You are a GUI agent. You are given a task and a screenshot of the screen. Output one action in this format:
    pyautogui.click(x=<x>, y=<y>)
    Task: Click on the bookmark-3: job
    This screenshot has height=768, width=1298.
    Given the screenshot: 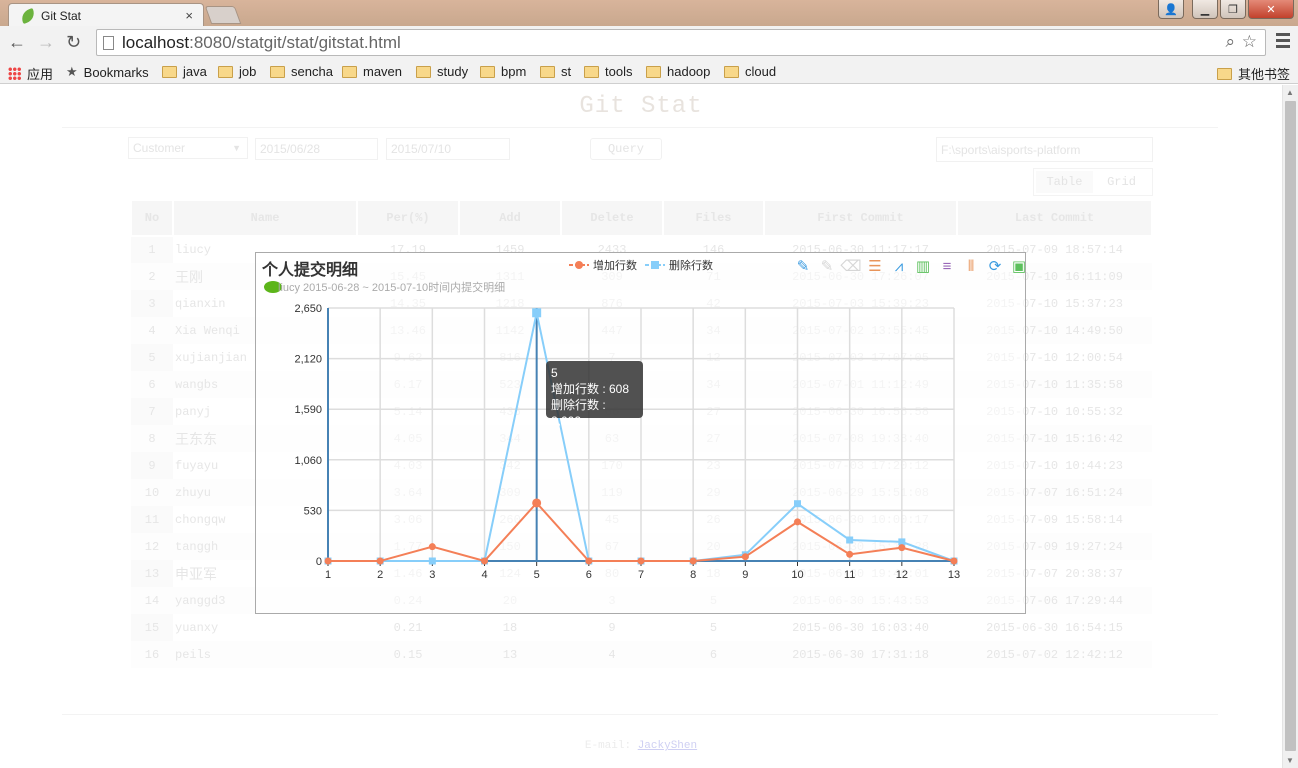 What is the action you would take?
    pyautogui.click(x=237, y=71)
    